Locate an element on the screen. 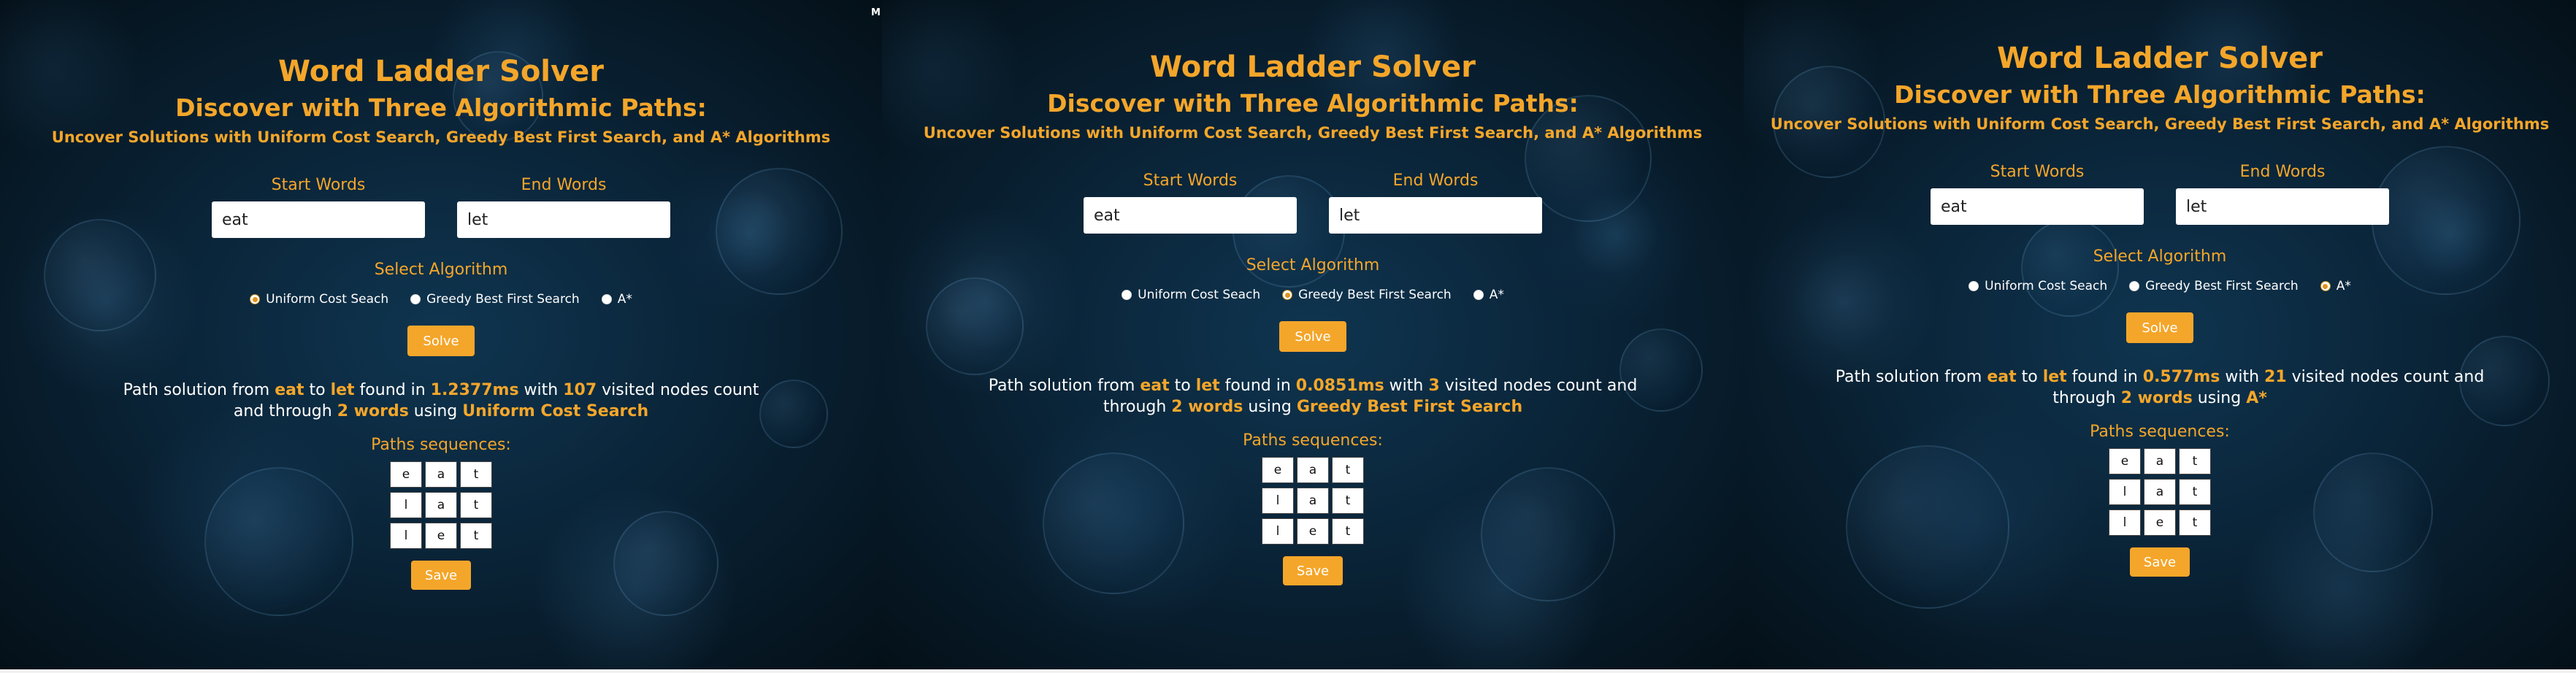 This screenshot has height=673, width=2576. result-algorithm: Uniform Cost Search is located at coordinates (555, 411).